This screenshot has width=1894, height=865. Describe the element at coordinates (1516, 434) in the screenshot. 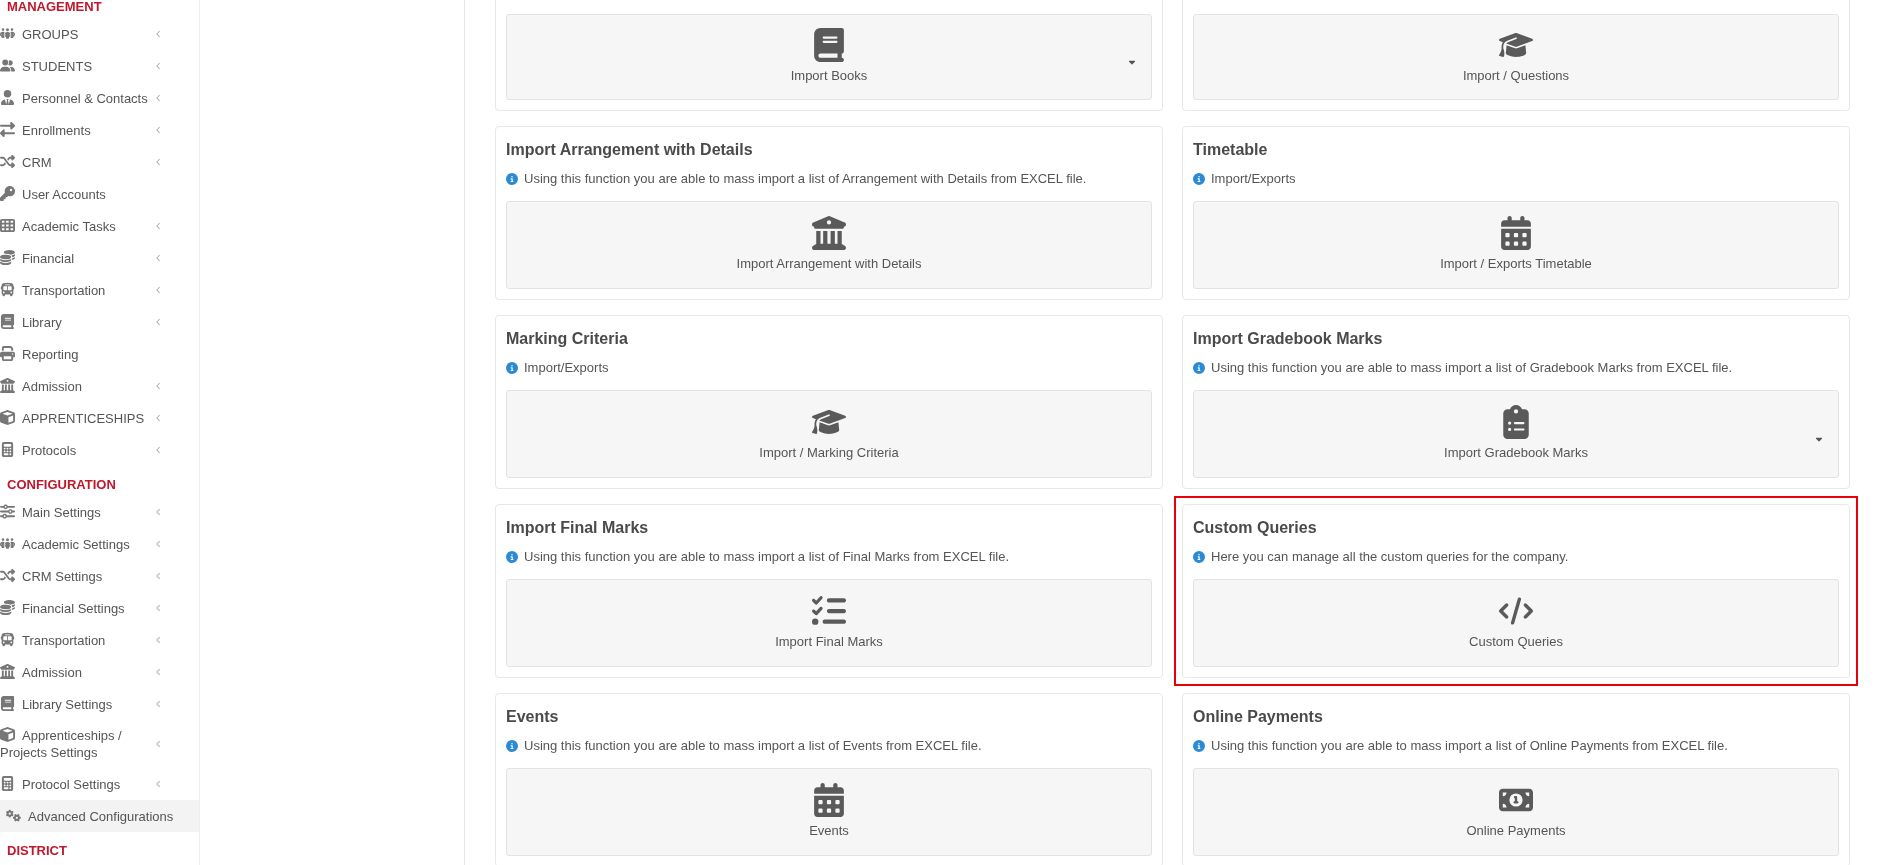

I see `import-button: Import Gradebook Marks` at that location.